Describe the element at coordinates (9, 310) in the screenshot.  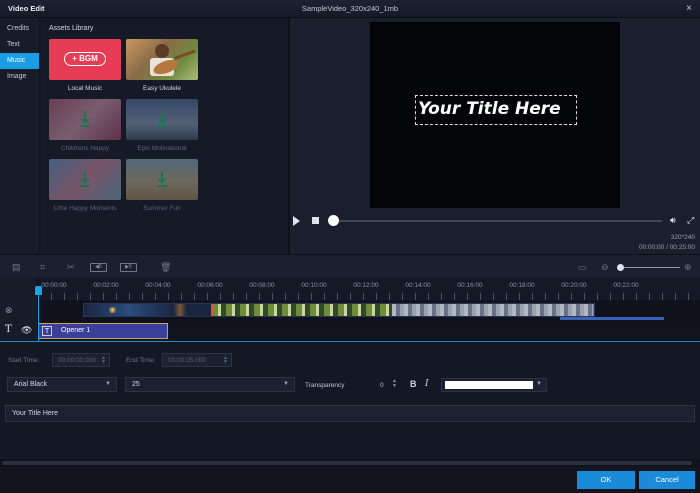
I see `video-track-icon: ⊗` at that location.